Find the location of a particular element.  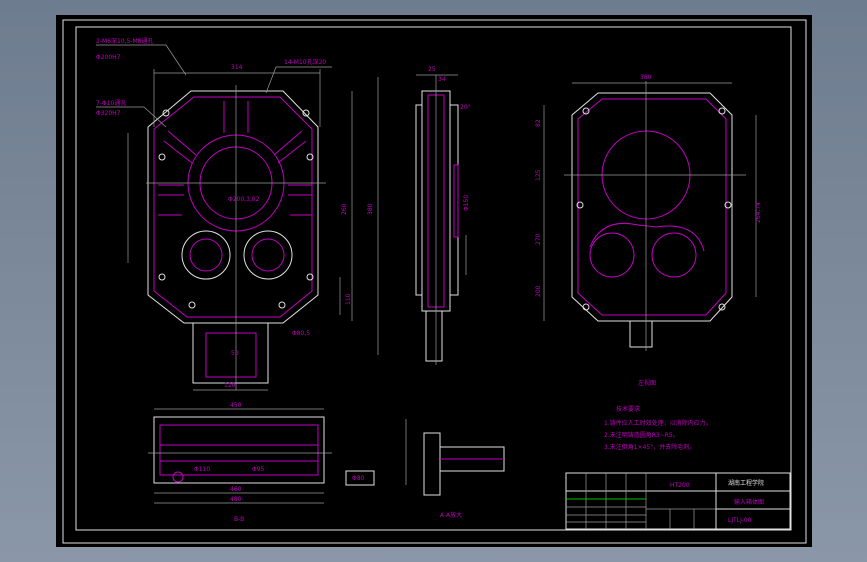

bb-caption: B-B is located at coordinates (239, 519).